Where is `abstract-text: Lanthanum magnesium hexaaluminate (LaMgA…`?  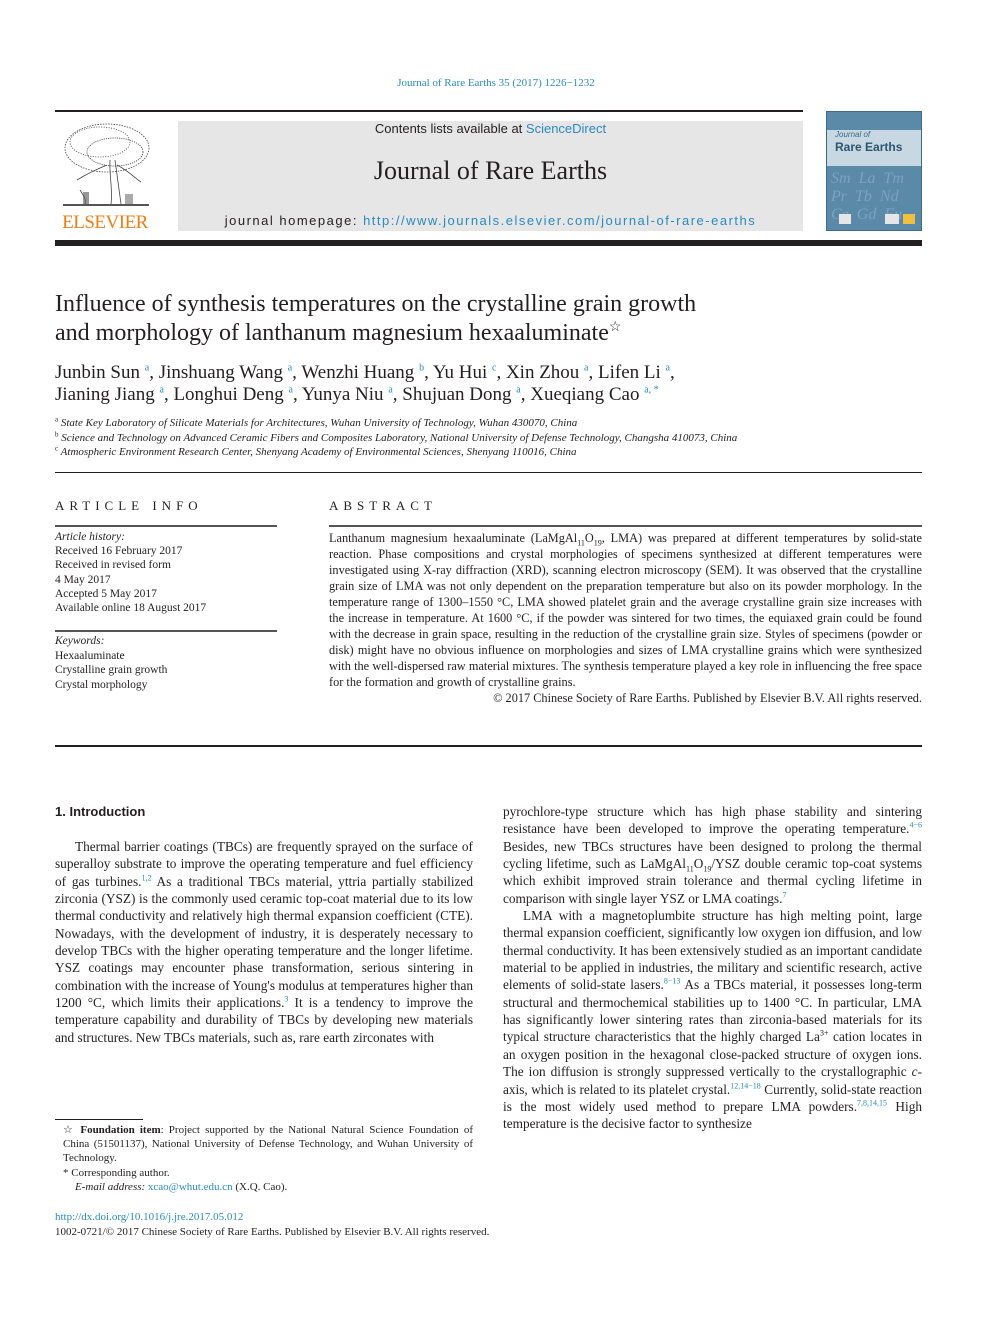
abstract-text: Lanthanum magnesium hexaaluminate (LaMgA… is located at coordinates (625, 610).